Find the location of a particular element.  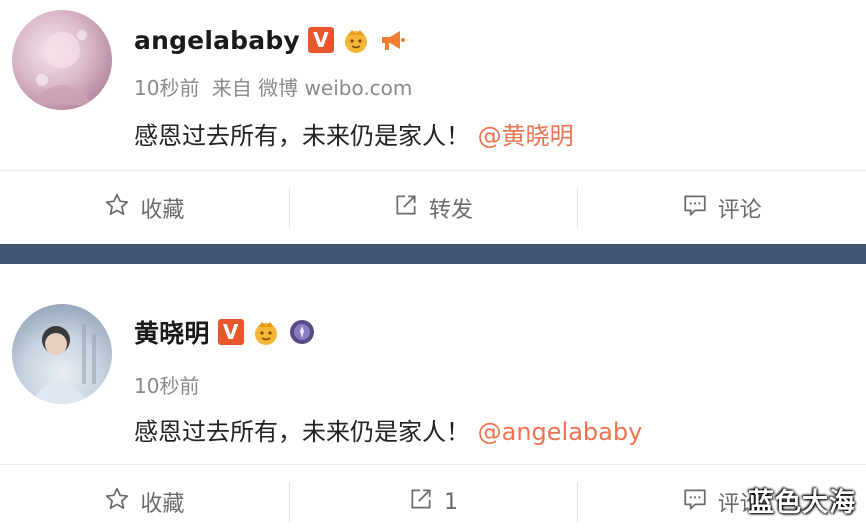

post-meta: 10秒前 is located at coordinates (166, 384).